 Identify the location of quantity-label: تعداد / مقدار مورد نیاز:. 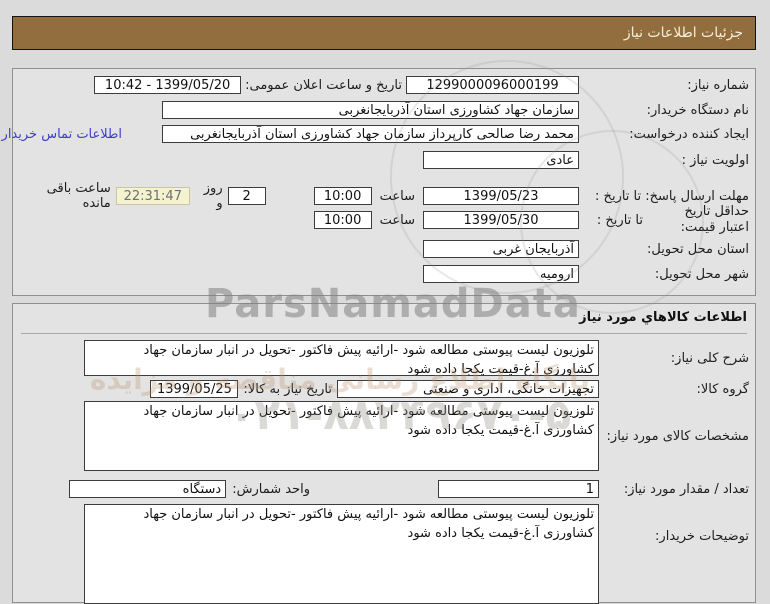
(686, 489).